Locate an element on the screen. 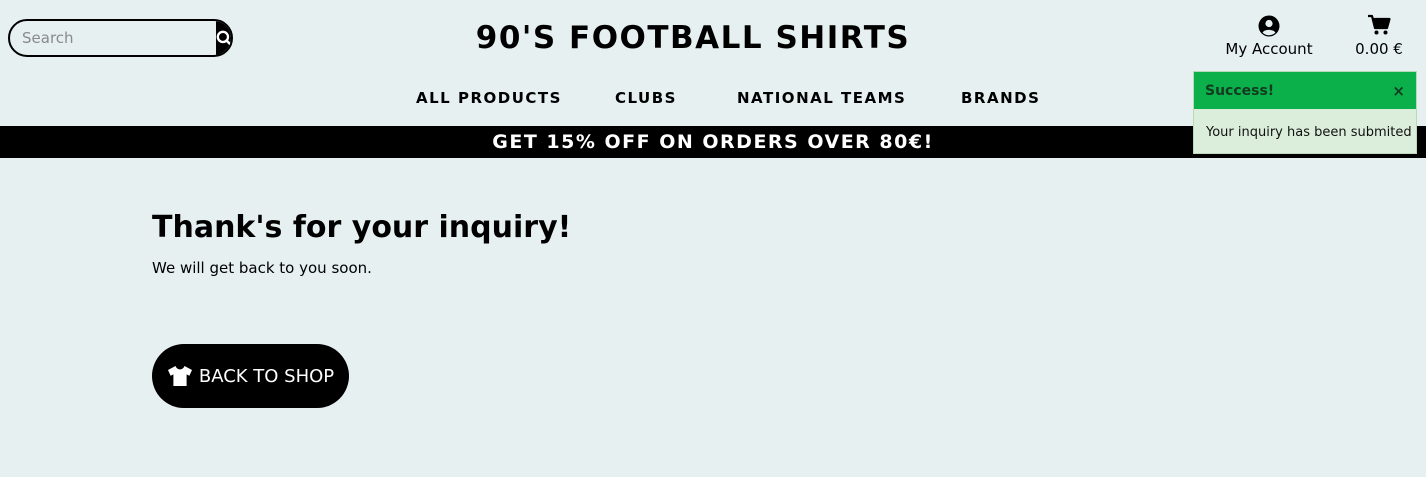 The image size is (1426, 477). cart-total: 0.00 € is located at coordinates (1379, 49).